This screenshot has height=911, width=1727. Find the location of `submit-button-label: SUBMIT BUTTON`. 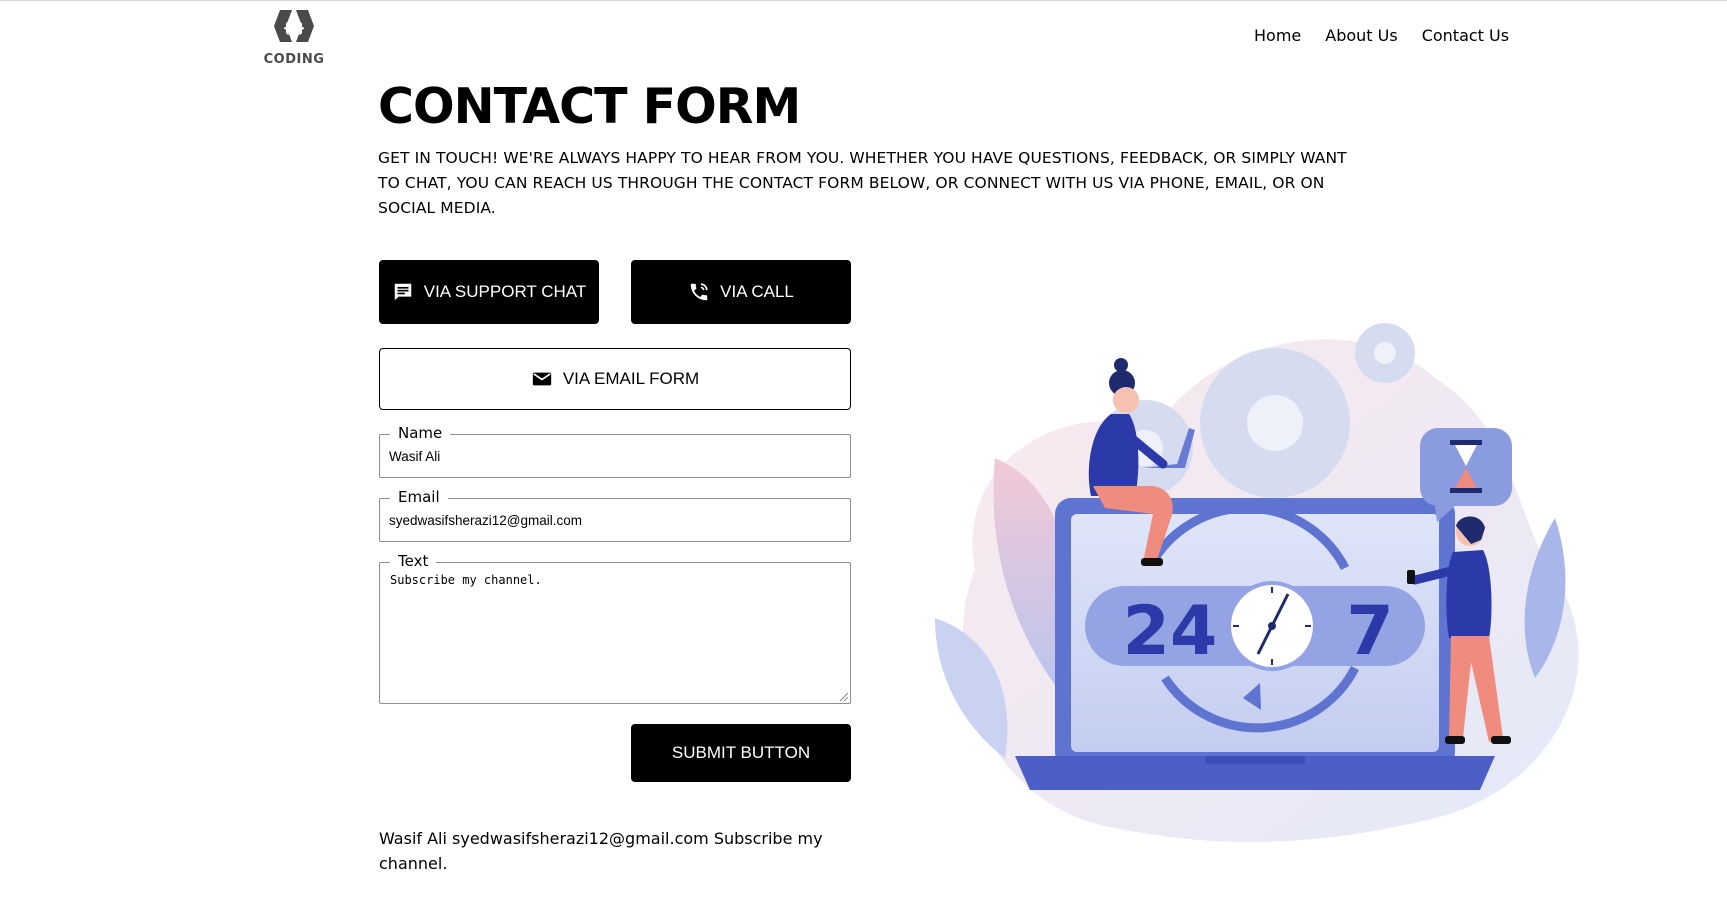

submit-button-label: SUBMIT BUTTON is located at coordinates (741, 752).